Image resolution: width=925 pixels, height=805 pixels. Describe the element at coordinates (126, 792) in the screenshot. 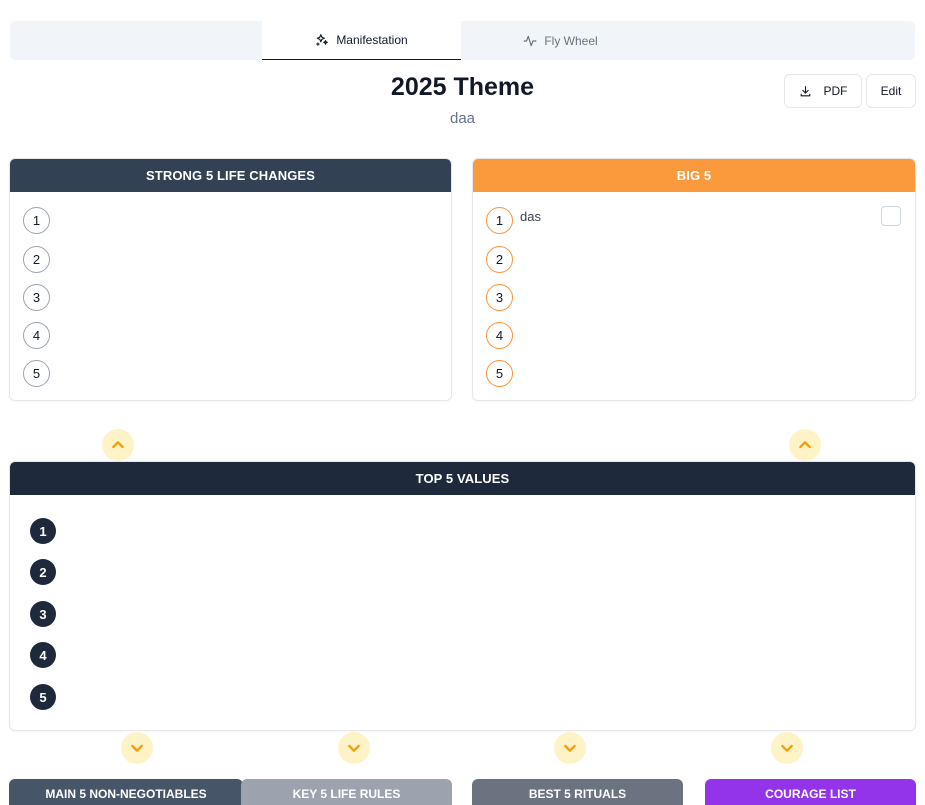

I see `main-5-non-negotiables-tab: MAIN 5 NON-NEGOTIABLES` at that location.